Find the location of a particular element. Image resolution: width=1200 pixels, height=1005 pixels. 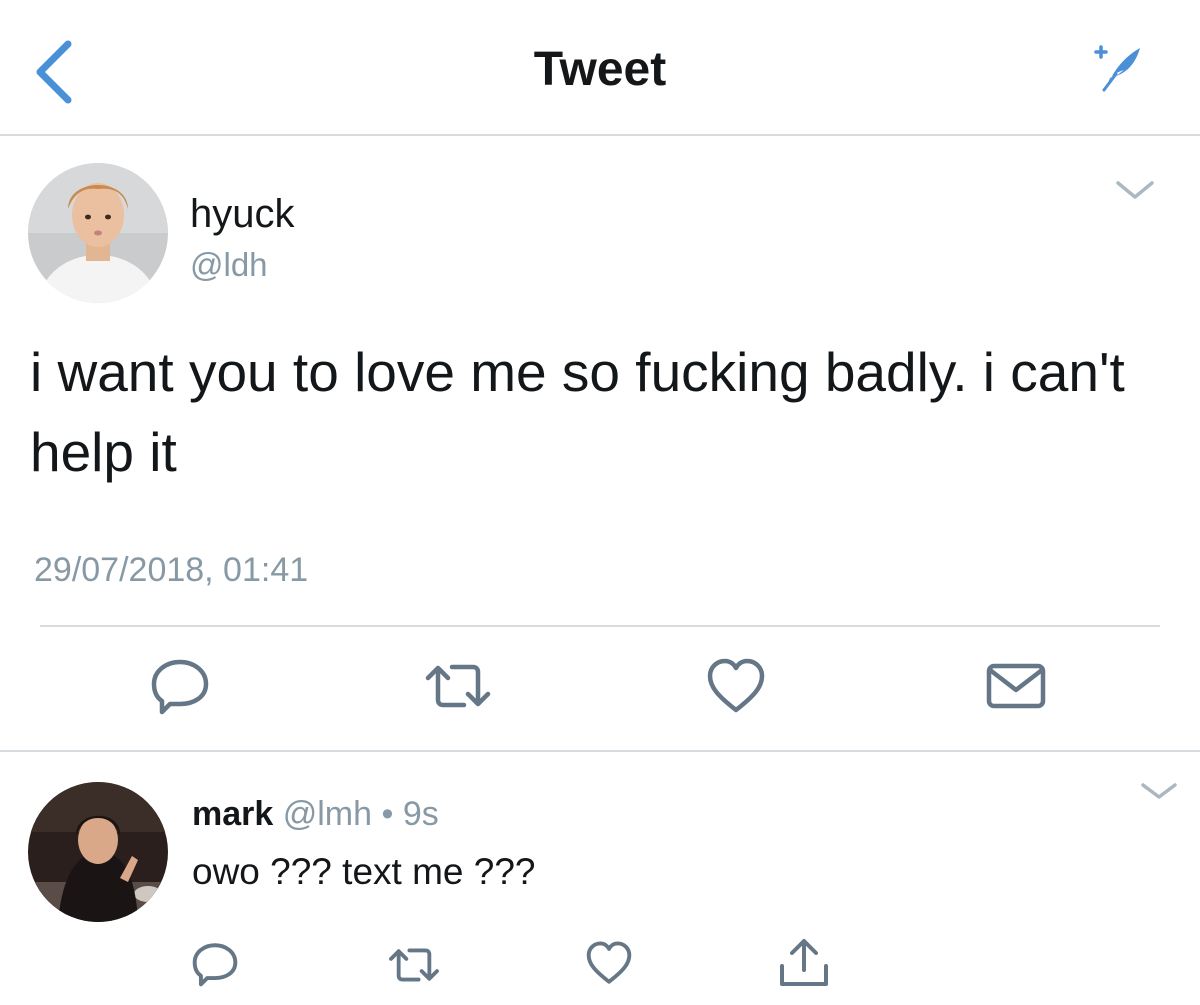

reply-share-button is located at coordinates (804, 963).